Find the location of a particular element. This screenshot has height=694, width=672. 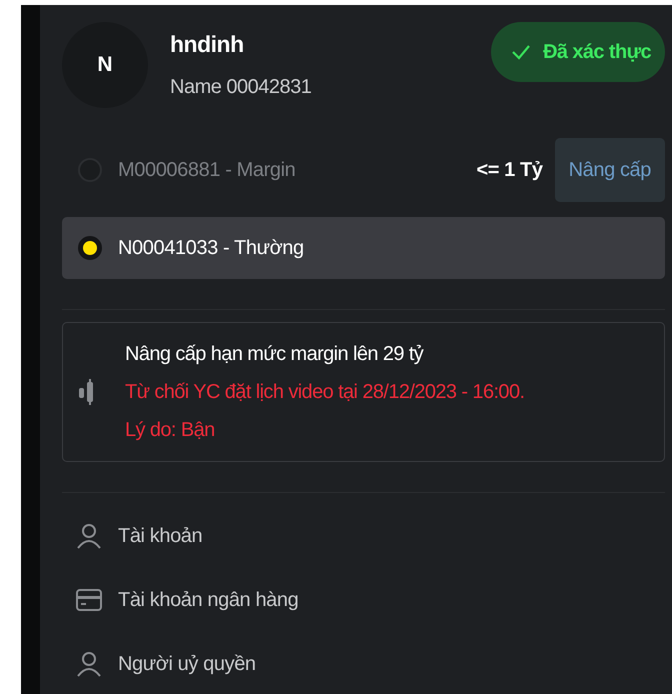

candlestick-icon is located at coordinates (86, 392).